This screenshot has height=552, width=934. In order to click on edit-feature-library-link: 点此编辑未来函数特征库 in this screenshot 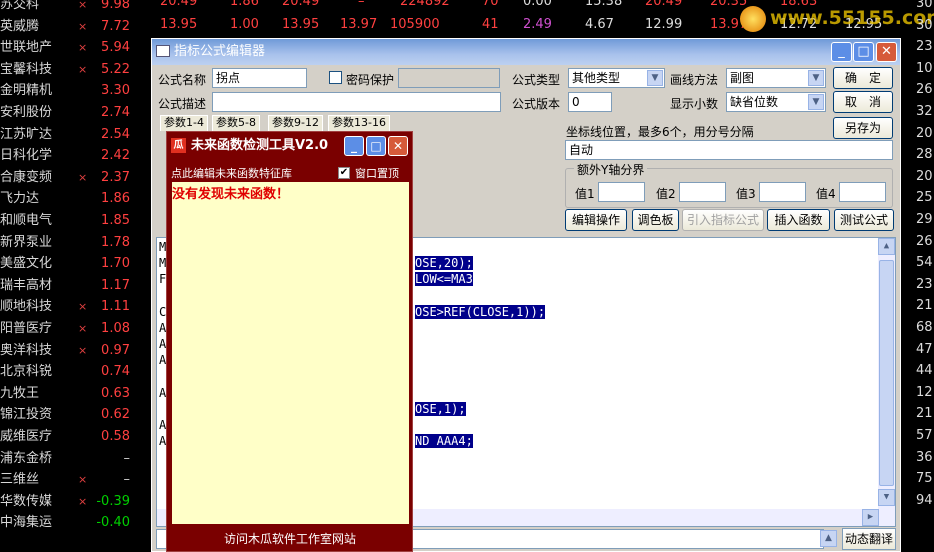, I will do `click(231, 173)`.